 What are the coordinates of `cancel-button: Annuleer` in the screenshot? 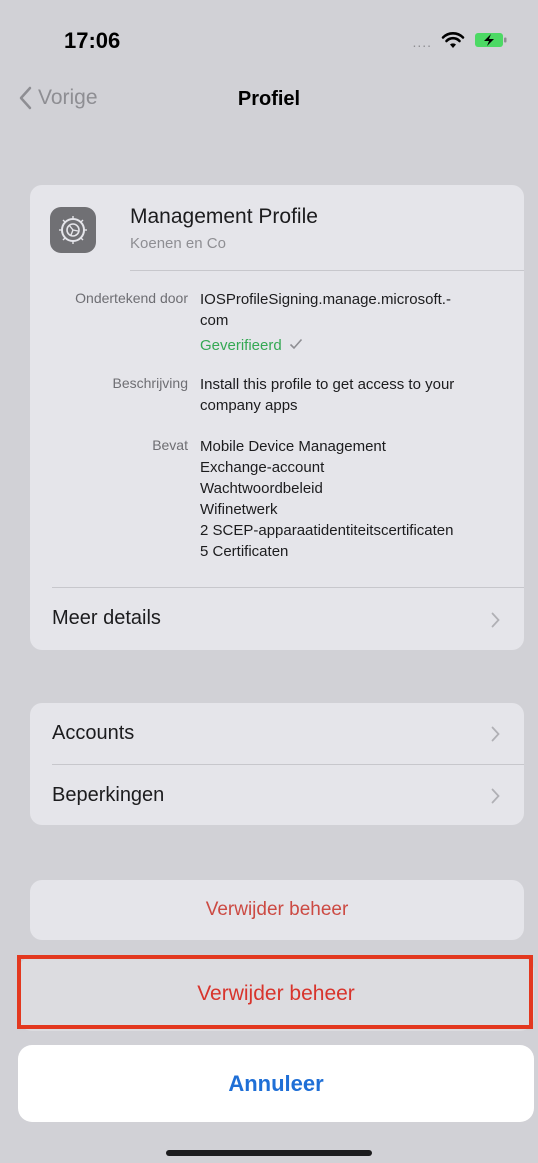 It's located at (276, 1083).